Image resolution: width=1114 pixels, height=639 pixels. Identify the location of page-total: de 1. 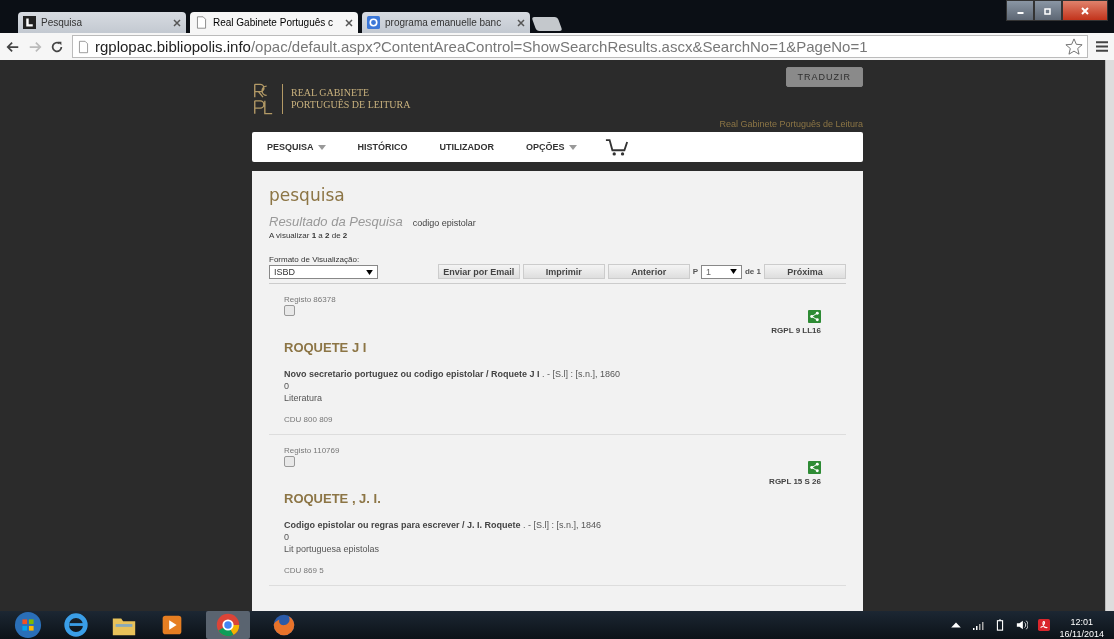
(753, 271).